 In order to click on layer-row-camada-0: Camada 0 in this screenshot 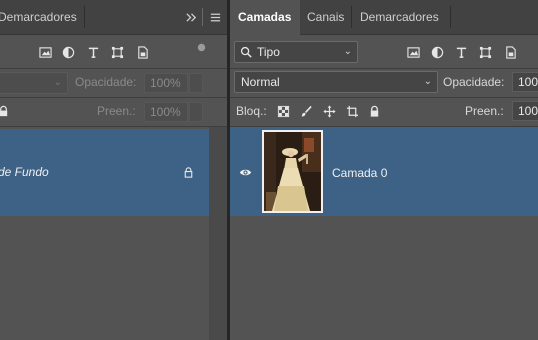, I will do `click(384, 171)`.